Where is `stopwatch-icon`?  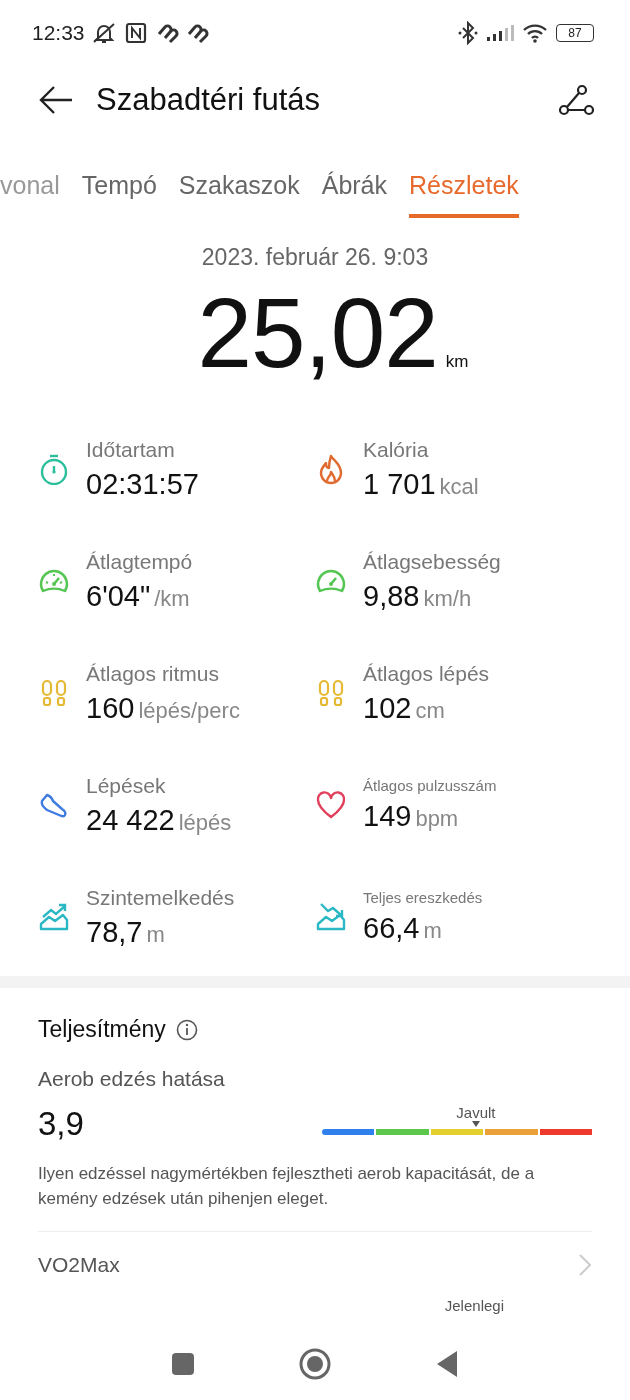
stopwatch-icon is located at coordinates (54, 469).